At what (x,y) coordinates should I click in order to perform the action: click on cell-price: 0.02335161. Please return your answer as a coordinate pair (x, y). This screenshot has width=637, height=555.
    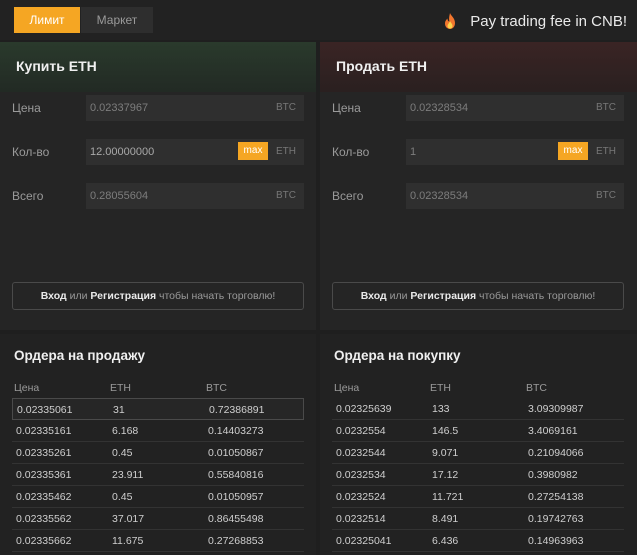
    Looking at the image, I should click on (44, 431).